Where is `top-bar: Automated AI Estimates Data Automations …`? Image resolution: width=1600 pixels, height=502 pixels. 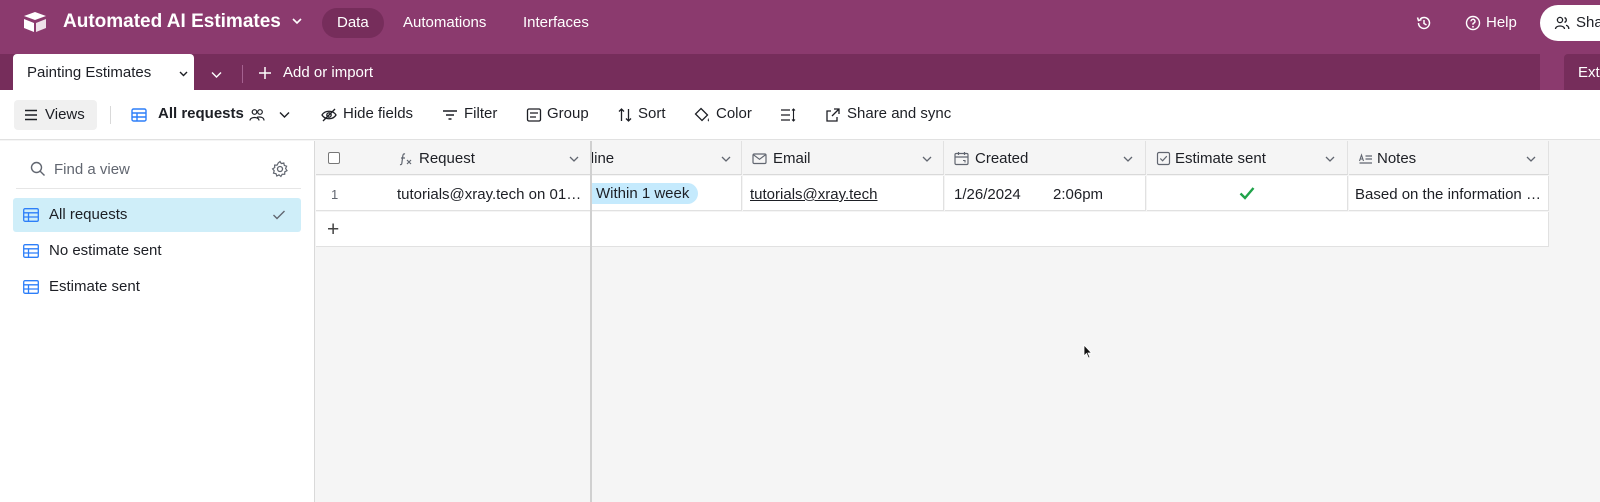 top-bar: Automated AI Estimates Data Automations … is located at coordinates (800, 23).